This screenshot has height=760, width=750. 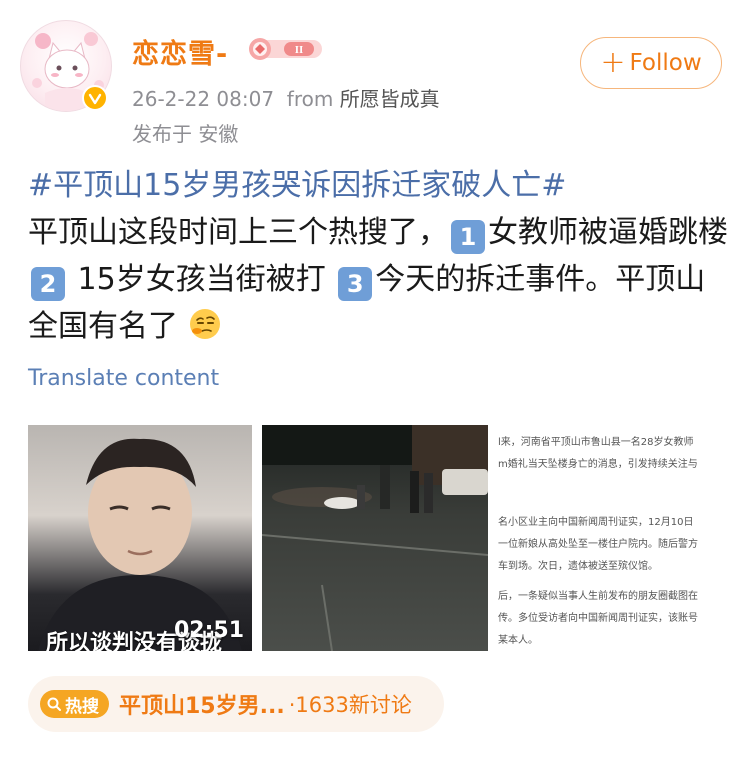 I want to click on post-text-3: 15岁女孩当街被打, so click(x=201, y=279).